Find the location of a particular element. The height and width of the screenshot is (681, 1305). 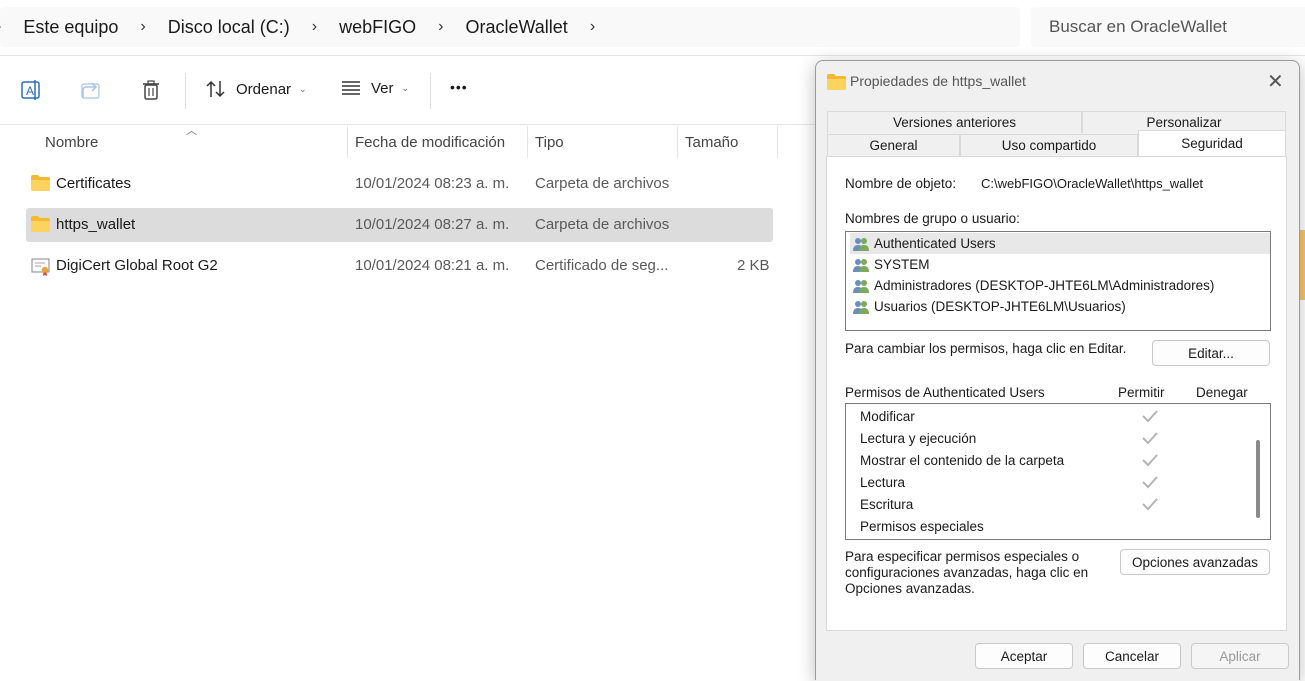

tab-previous-versions: Versiones anteriores is located at coordinates (954, 122).